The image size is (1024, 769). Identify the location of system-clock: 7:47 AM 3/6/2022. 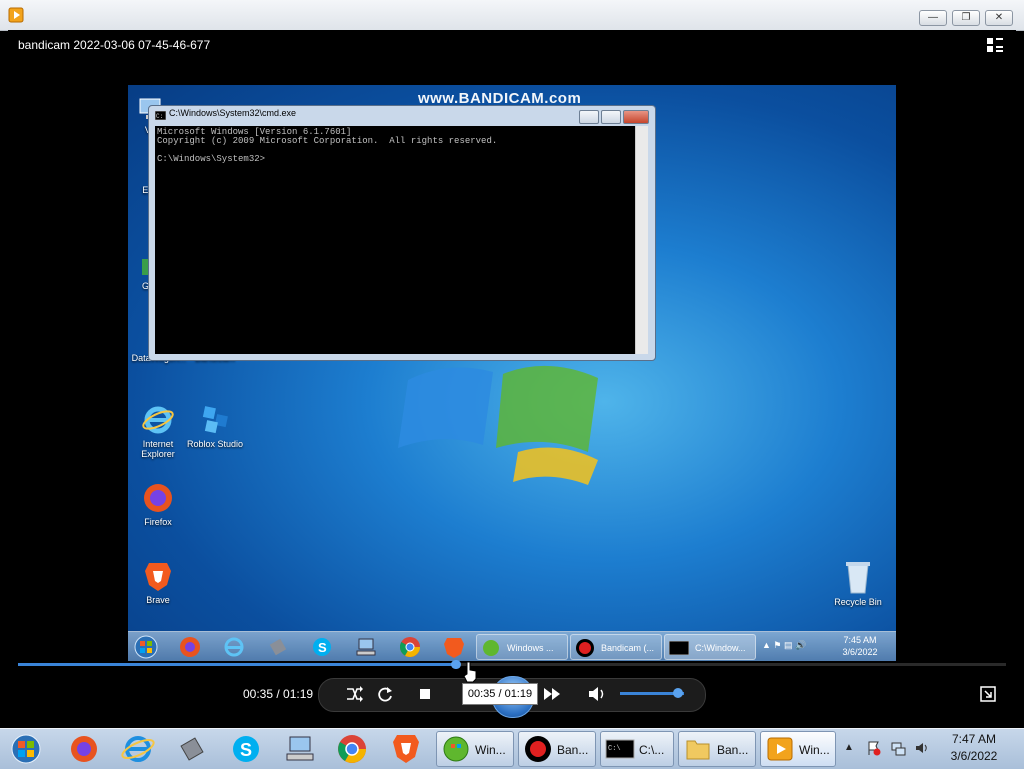
(974, 748).